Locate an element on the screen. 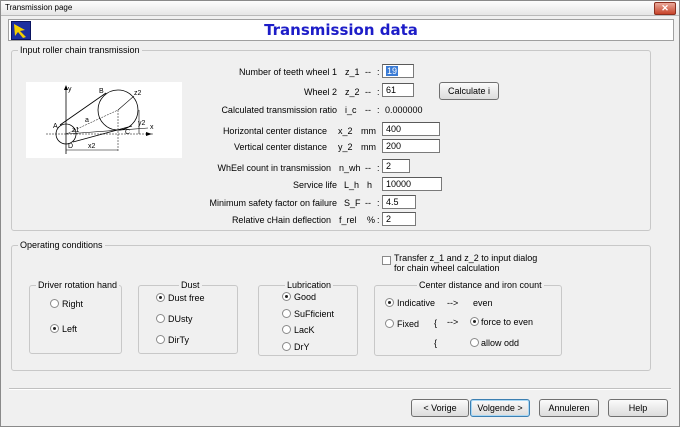  dust-free-radio is located at coordinates (160, 297).